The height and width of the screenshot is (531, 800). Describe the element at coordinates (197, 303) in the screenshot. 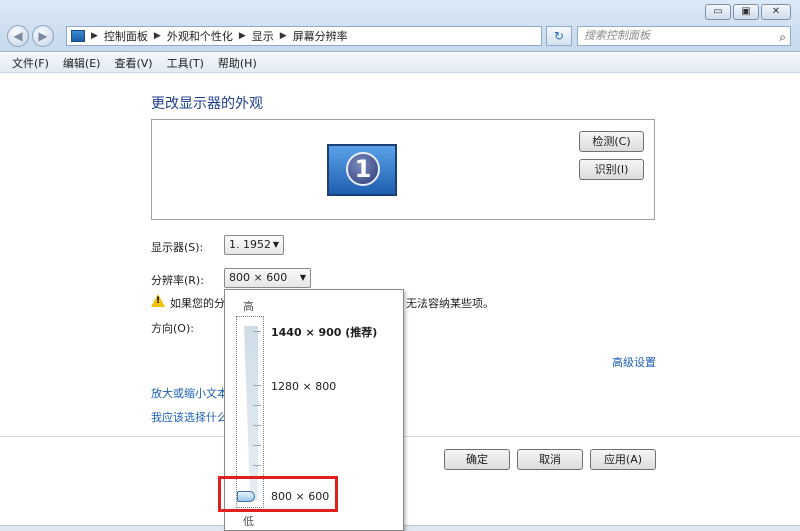

I see `warning-text-start: 如果您的分` at that location.